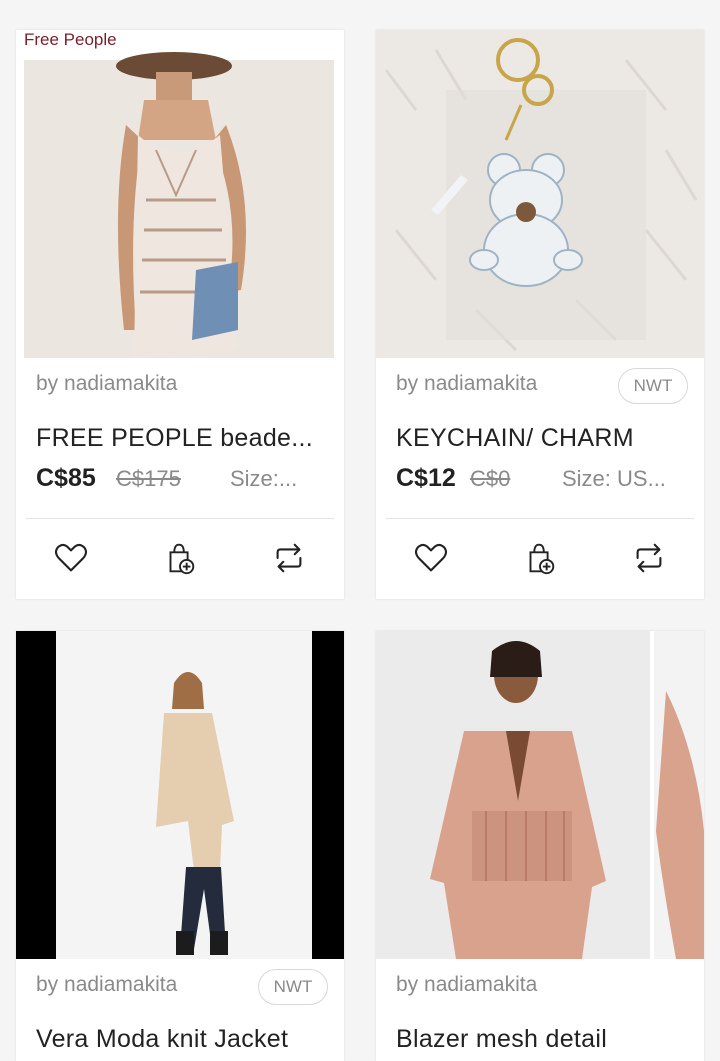 The width and height of the screenshot is (720, 1061). Describe the element at coordinates (184, 1039) in the screenshot. I see `listing-title: Vera Moda knit Jacket` at that location.